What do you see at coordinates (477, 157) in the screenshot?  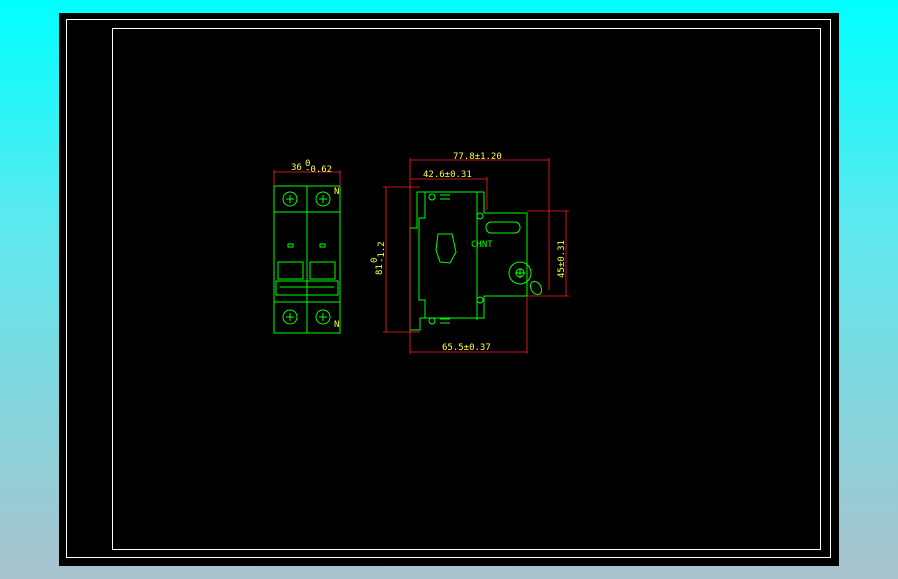 I see `overall-depth-dimension: 77.8±1.20` at bounding box center [477, 157].